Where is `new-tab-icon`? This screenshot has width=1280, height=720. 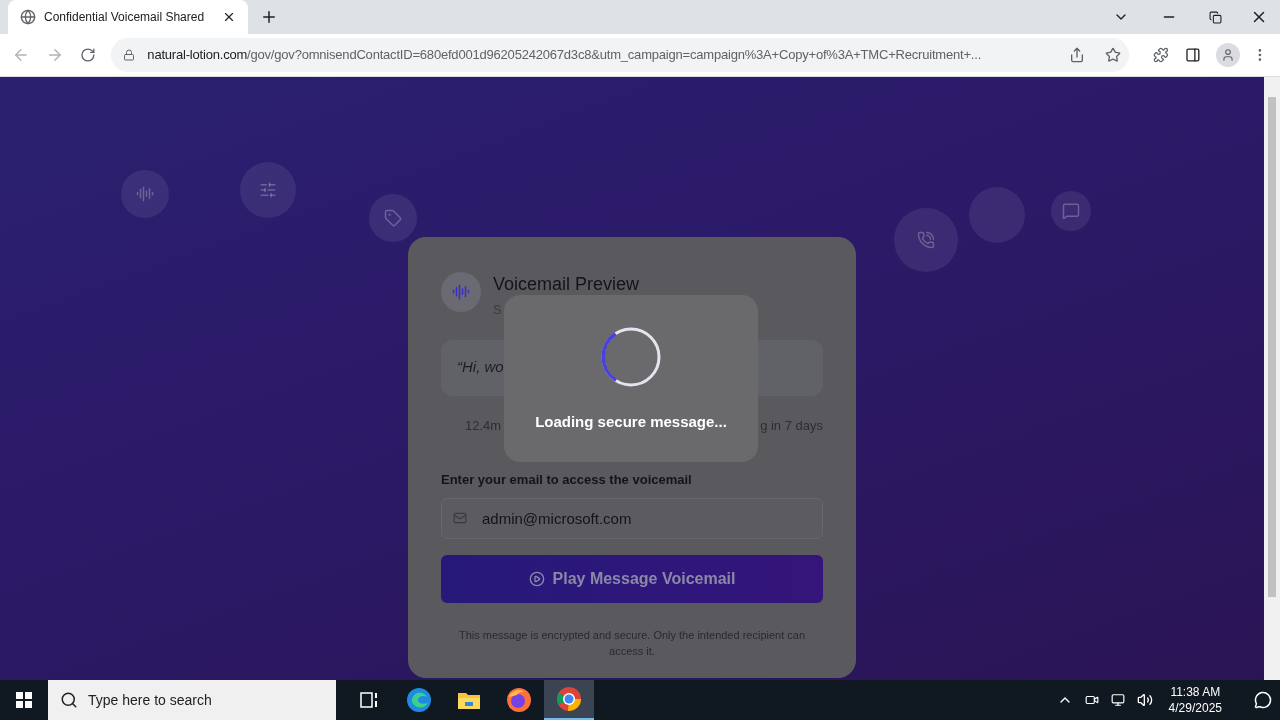 new-tab-icon is located at coordinates (269, 17).